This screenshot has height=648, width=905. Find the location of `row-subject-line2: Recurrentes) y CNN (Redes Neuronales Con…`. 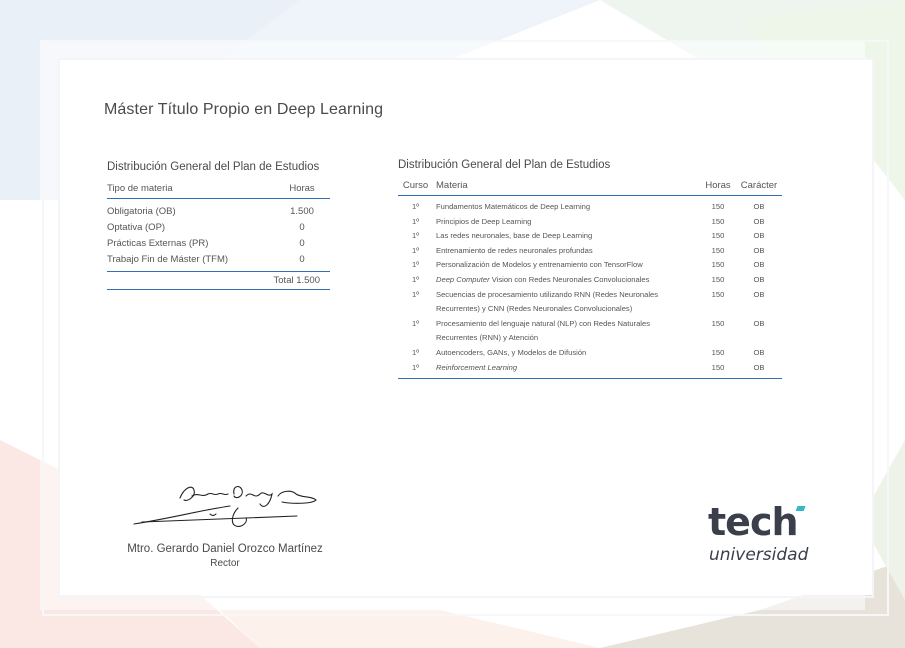

row-subject-line2: Recurrentes) y CNN (Redes Neuronales Con… is located at coordinates (534, 309).